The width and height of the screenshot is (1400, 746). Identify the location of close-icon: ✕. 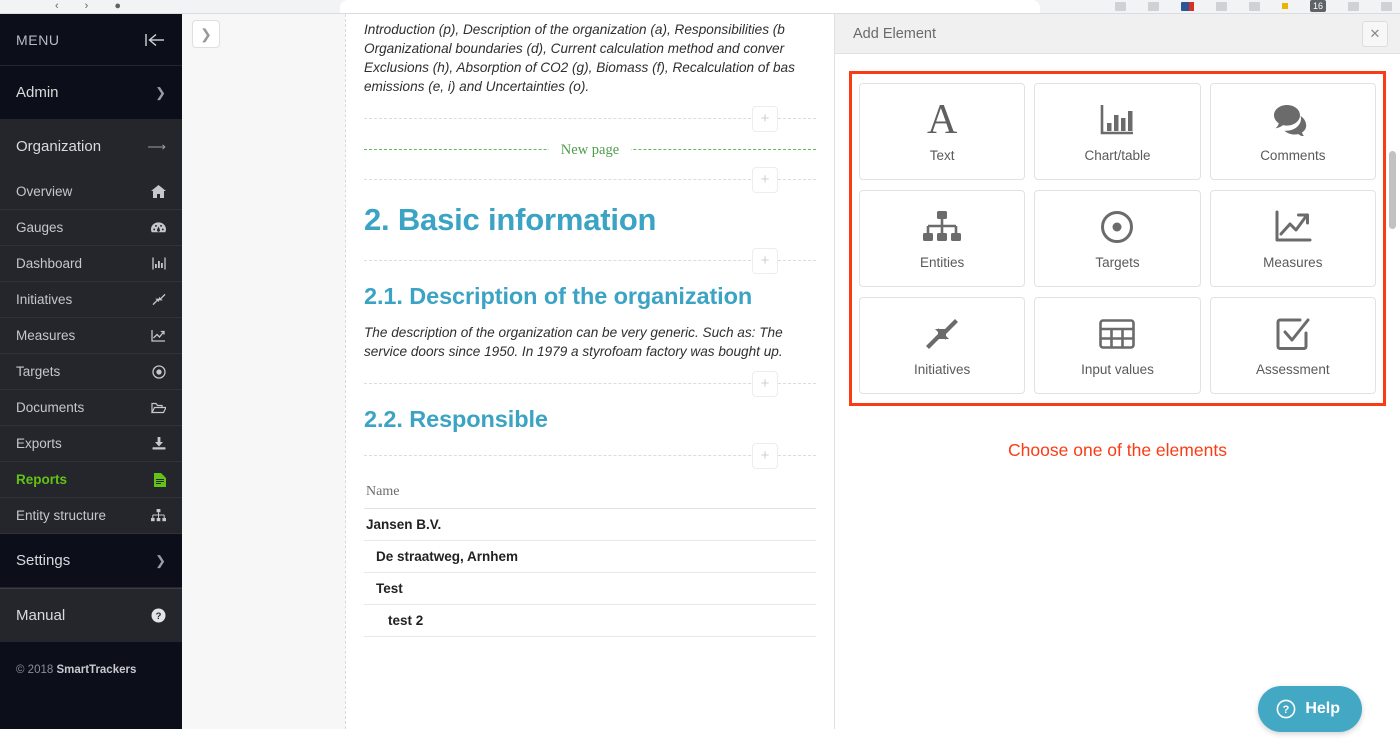
(1375, 33).